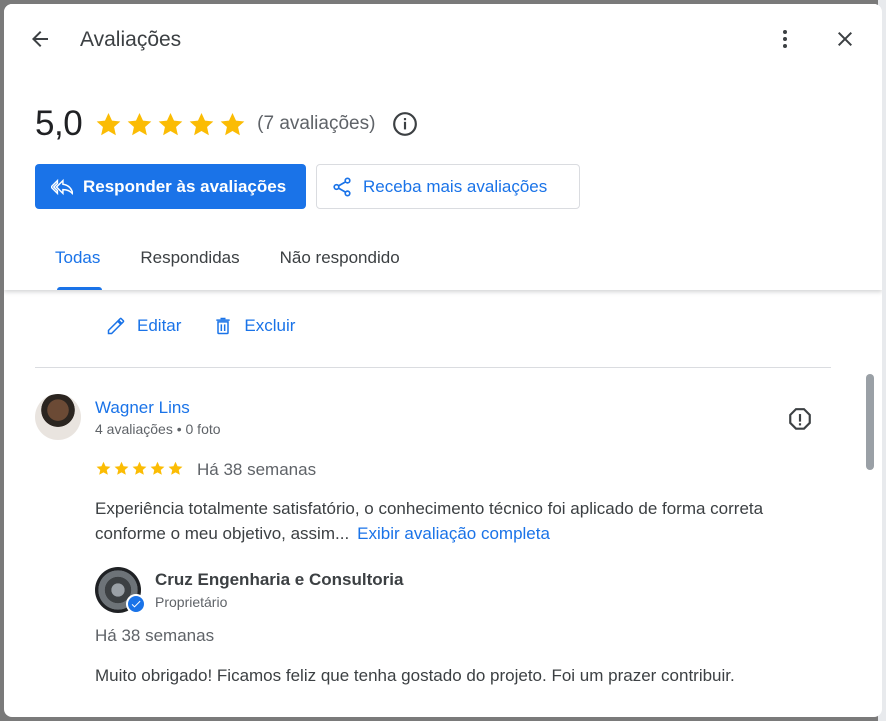  Describe the element at coordinates (155, 635) in the screenshot. I see `reply-time: Há 38 semanas` at that location.